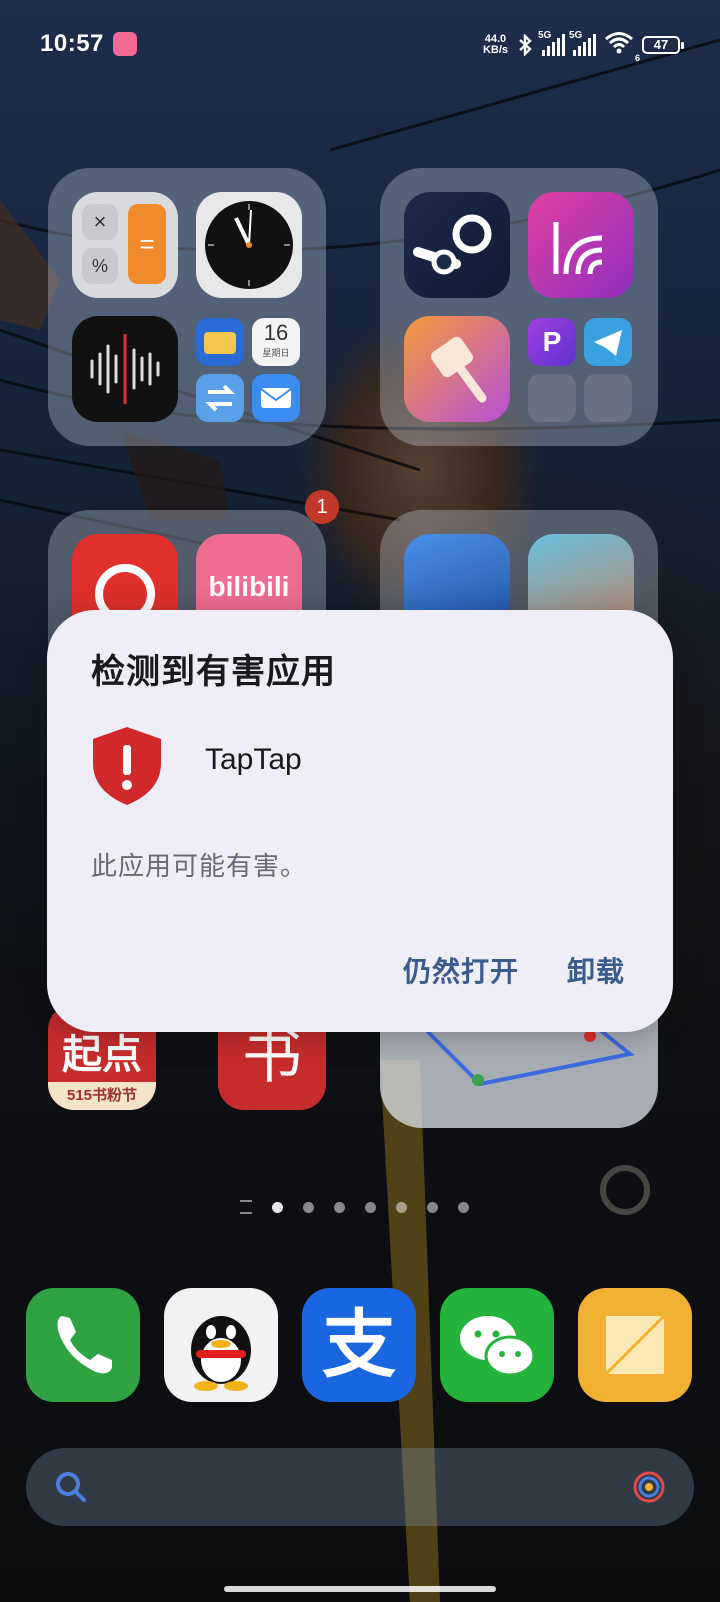 Image resolution: width=720 pixels, height=1602 pixels. I want to click on wifi-icon: 6, so click(622, 46).